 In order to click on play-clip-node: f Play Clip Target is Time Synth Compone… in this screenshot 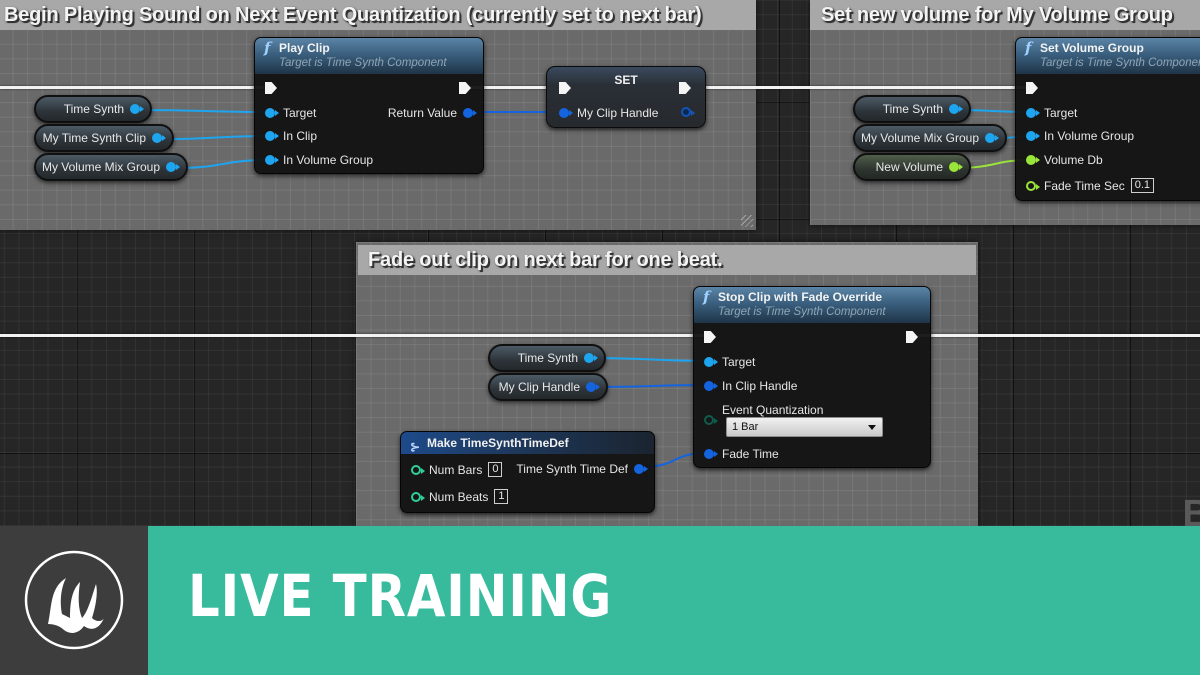, I will do `click(369, 105)`.